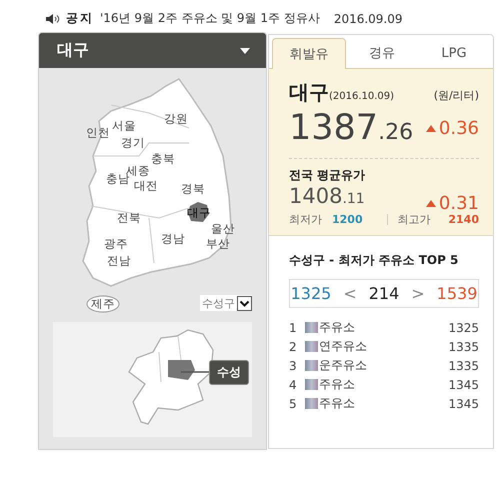 The width and height of the screenshot is (500, 477). Describe the element at coordinates (244, 303) in the screenshot. I see `chevron-down-icon` at that location.